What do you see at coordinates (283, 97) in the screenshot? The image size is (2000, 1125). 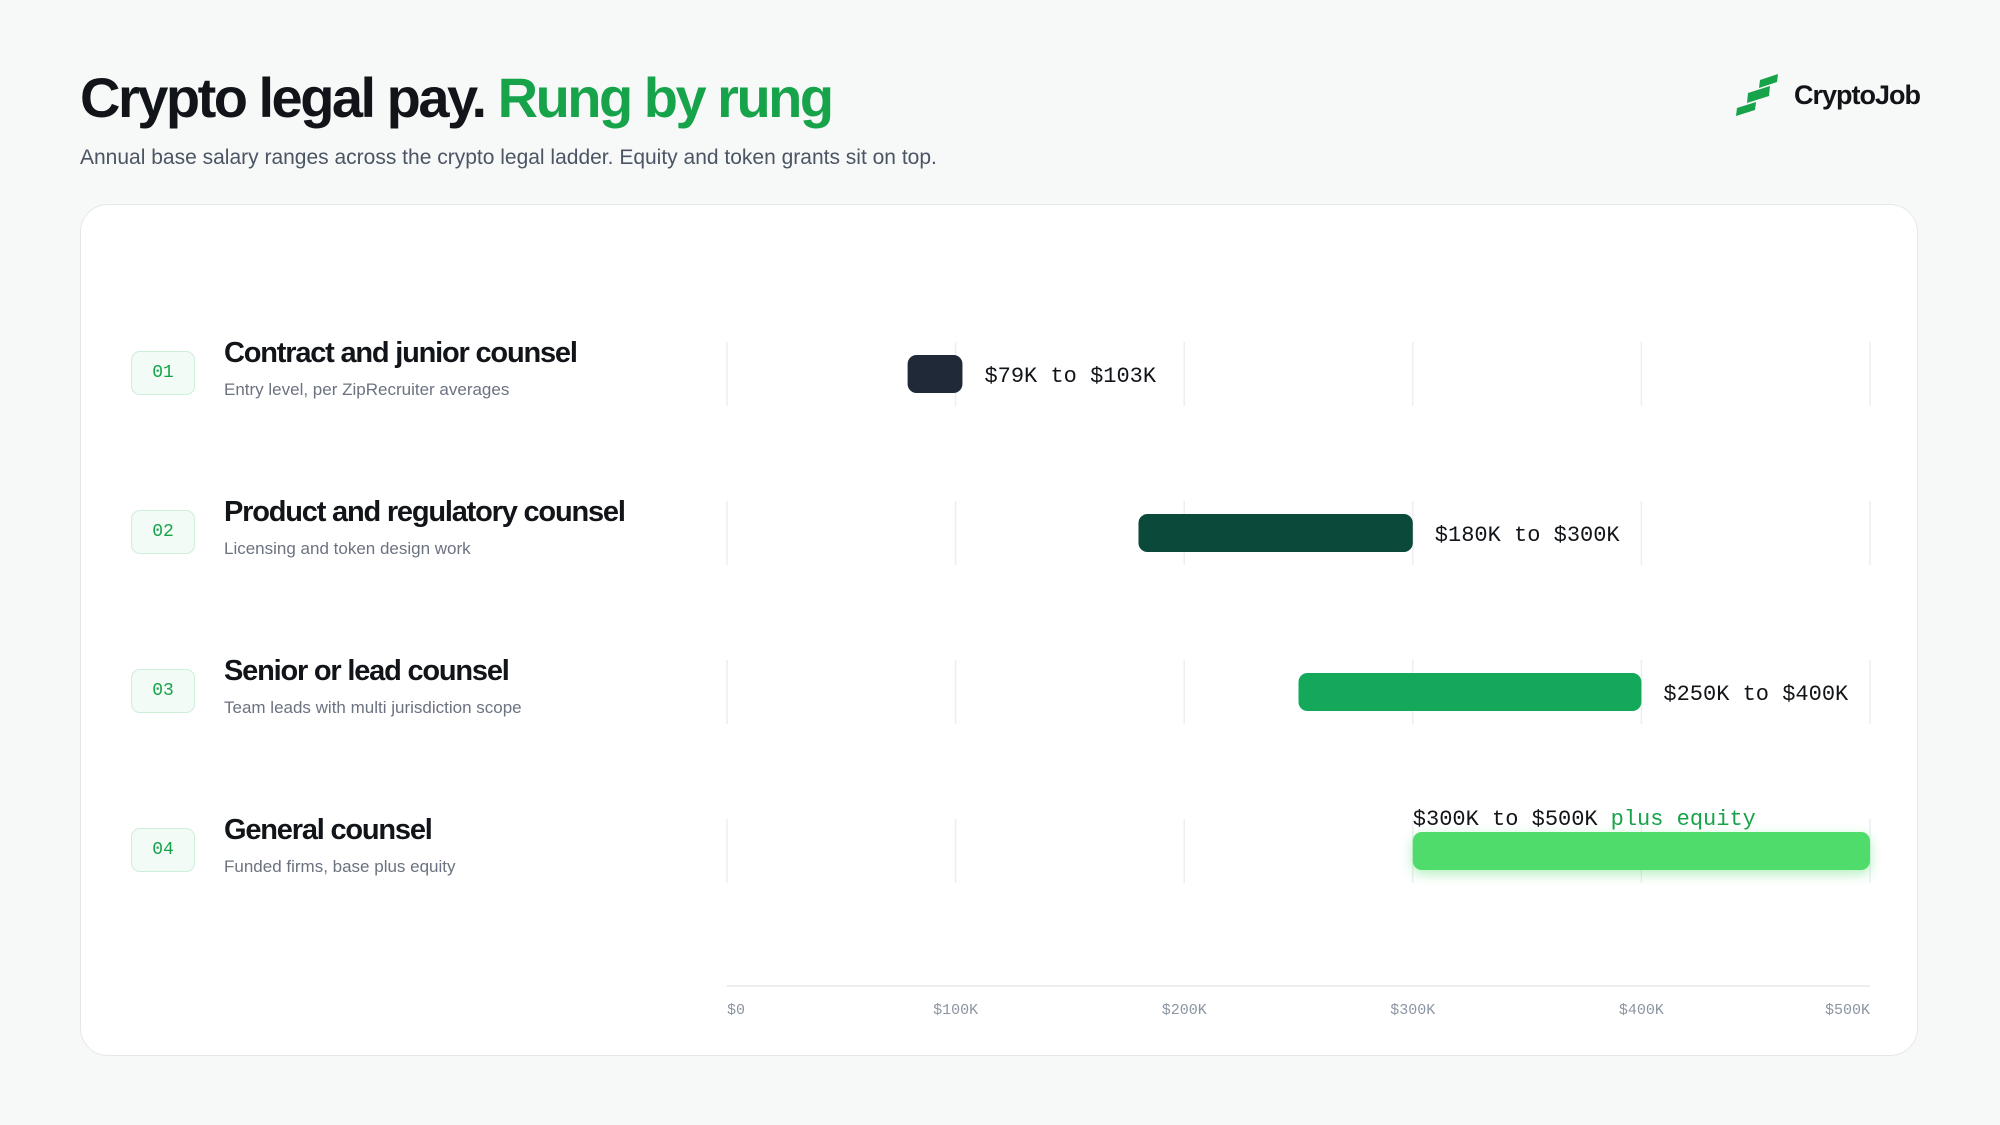 I see `title-main: Crypto legal pay.` at bounding box center [283, 97].